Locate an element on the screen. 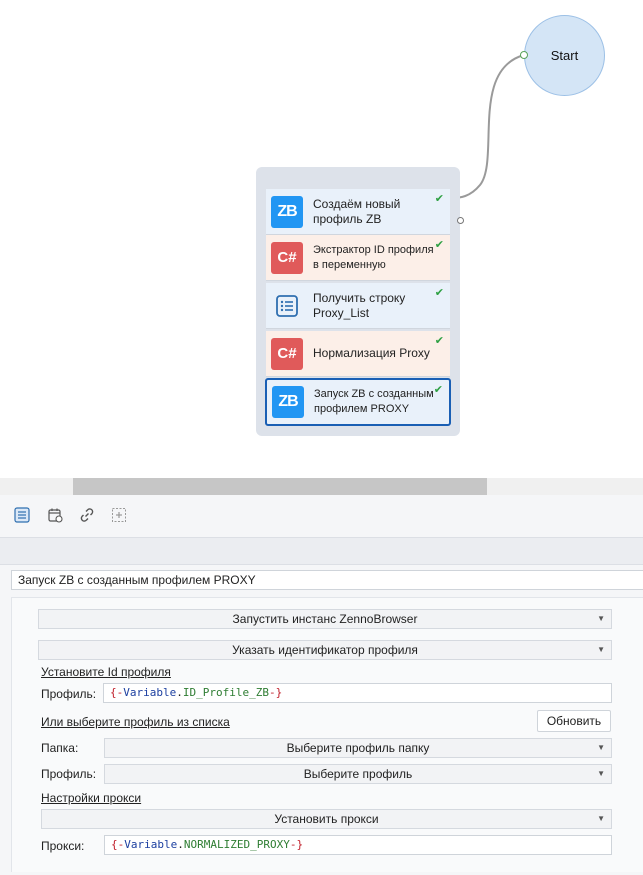  profile-mode-value: Указать идентификатор профиля is located at coordinates (325, 650).